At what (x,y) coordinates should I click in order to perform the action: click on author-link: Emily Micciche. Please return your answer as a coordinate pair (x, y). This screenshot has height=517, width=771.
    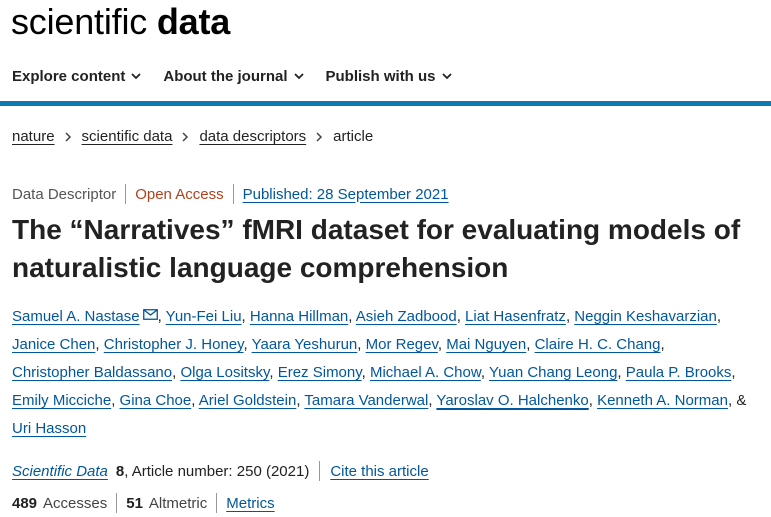
    Looking at the image, I should click on (61, 400).